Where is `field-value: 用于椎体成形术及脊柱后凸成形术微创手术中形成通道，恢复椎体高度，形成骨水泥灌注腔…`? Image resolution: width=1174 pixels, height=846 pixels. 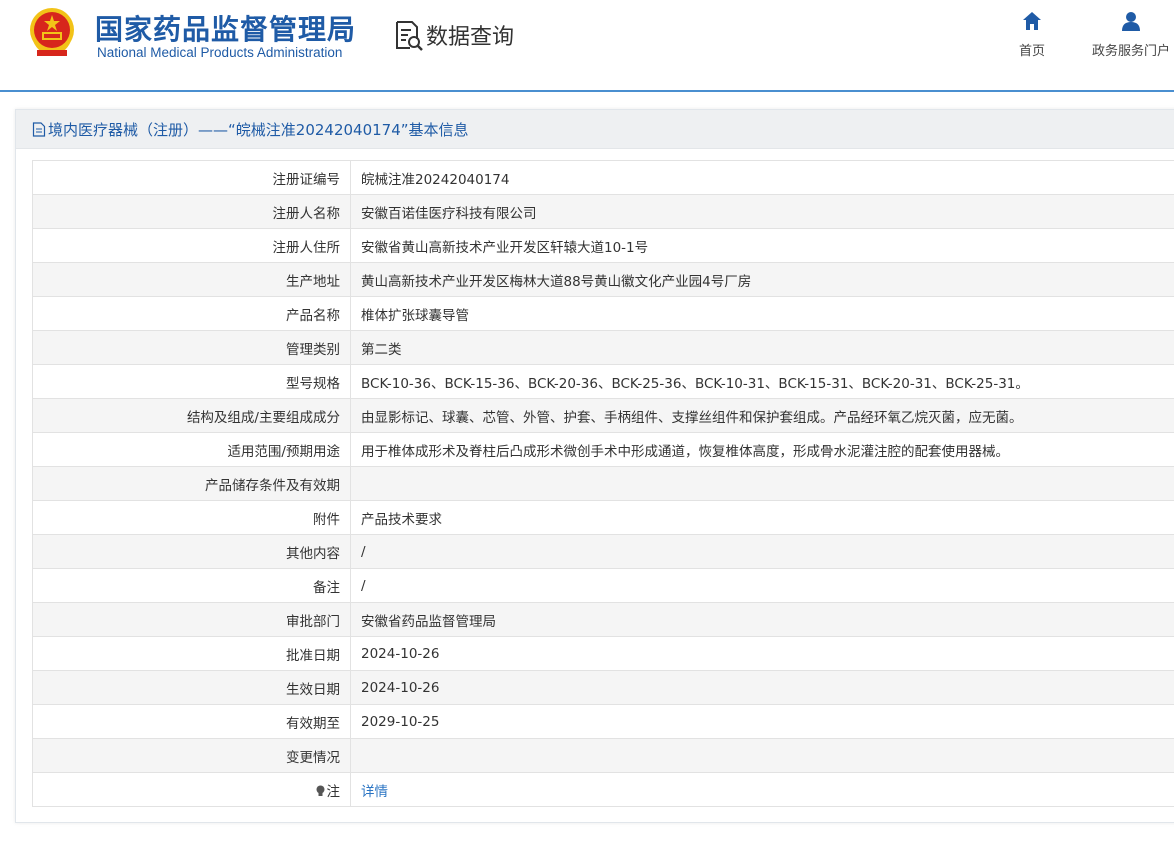 field-value: 用于椎体成形术及脊柱后凸成形术微创手术中形成通道，恢复椎体高度，形成骨水泥灌注腔… is located at coordinates (762, 449).